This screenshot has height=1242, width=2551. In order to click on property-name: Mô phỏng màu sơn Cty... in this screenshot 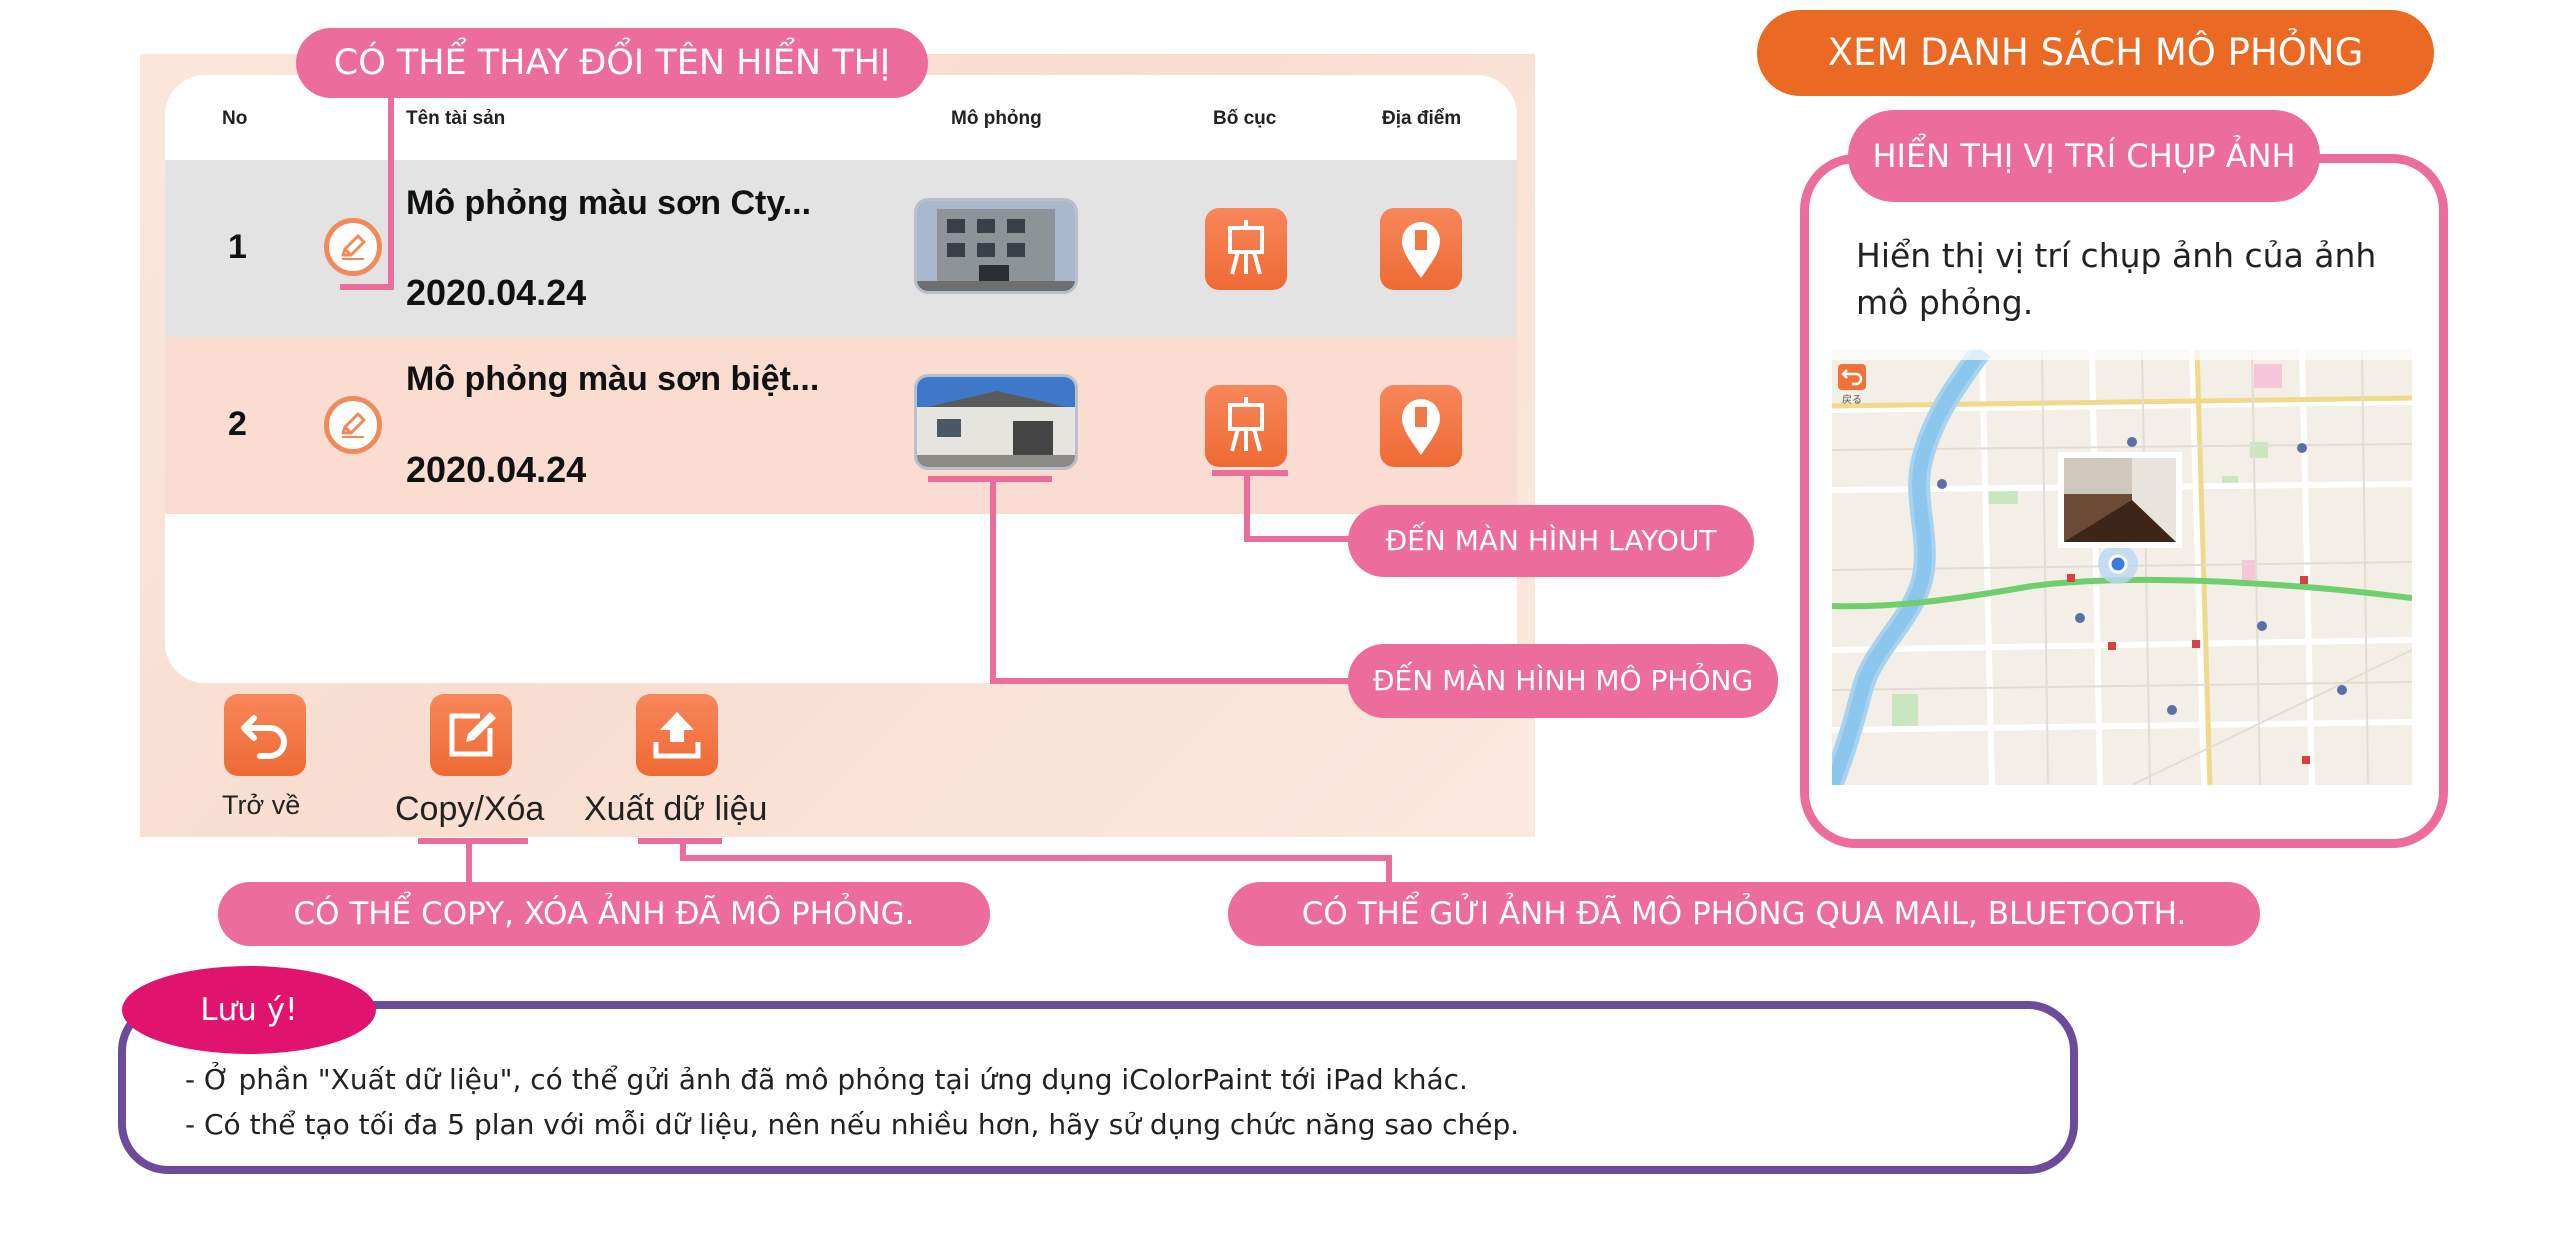, I will do `click(608, 203)`.